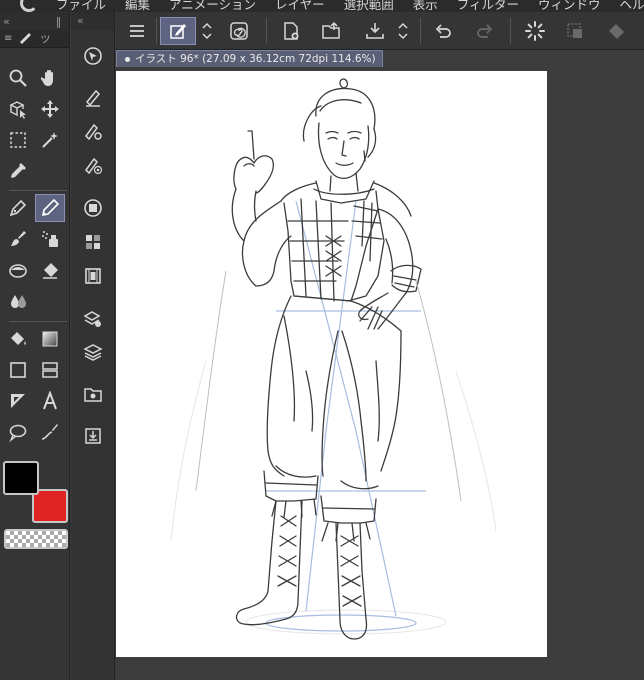 The width and height of the screenshot is (644, 680). What do you see at coordinates (239, 31) in the screenshot?
I see `blend-mode-button` at bounding box center [239, 31].